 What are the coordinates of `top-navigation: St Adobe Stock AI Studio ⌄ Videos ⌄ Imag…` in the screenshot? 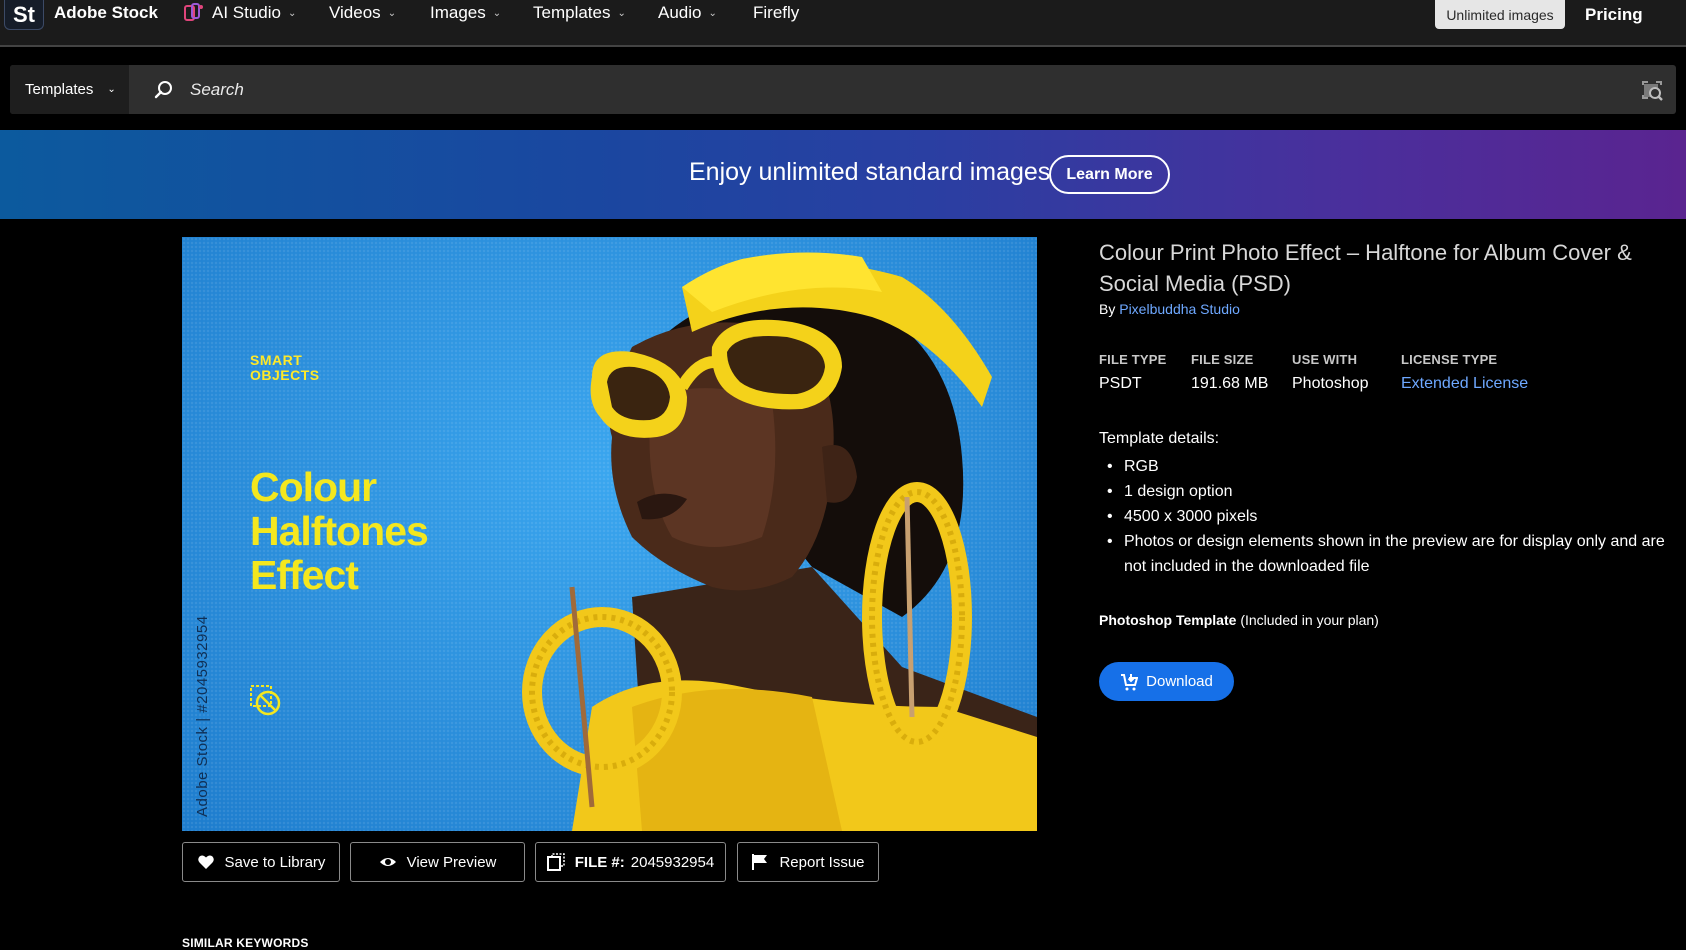 It's located at (843, 23).